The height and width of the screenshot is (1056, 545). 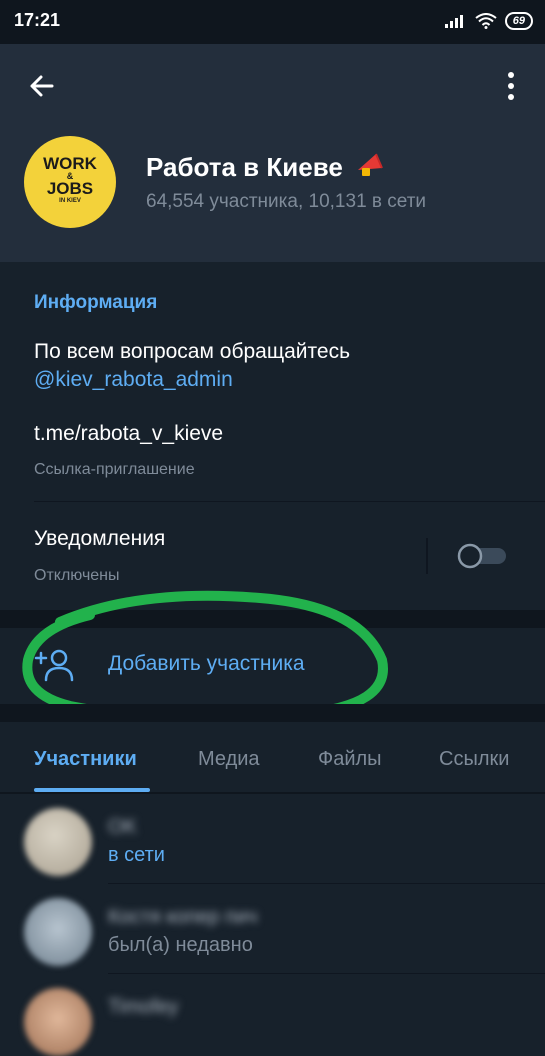 What do you see at coordinates (272, 1015) in the screenshot?
I see `member-row: Timofey` at bounding box center [272, 1015].